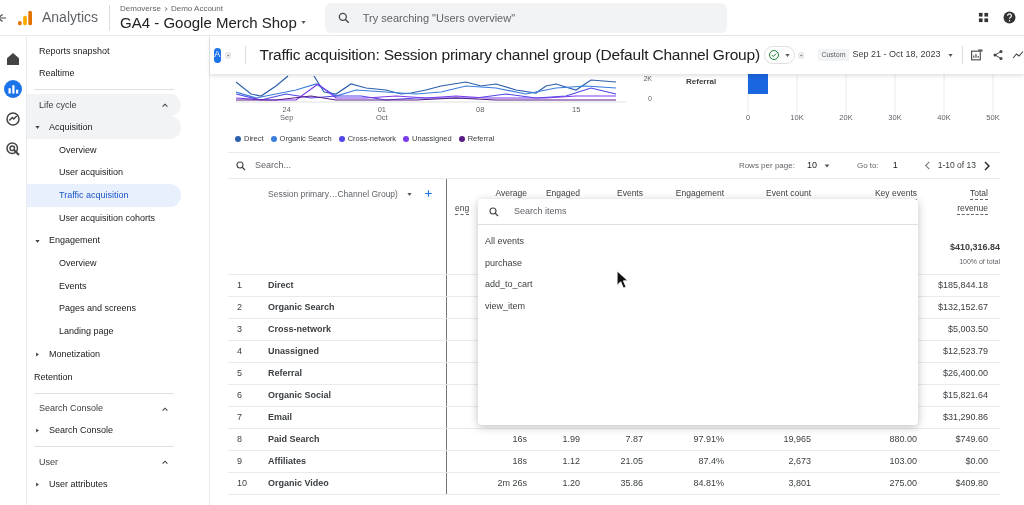 This screenshot has height=505, width=1024. Describe the element at coordinates (104, 173) in the screenshot. I see `nav-item: User acquisition` at that location.